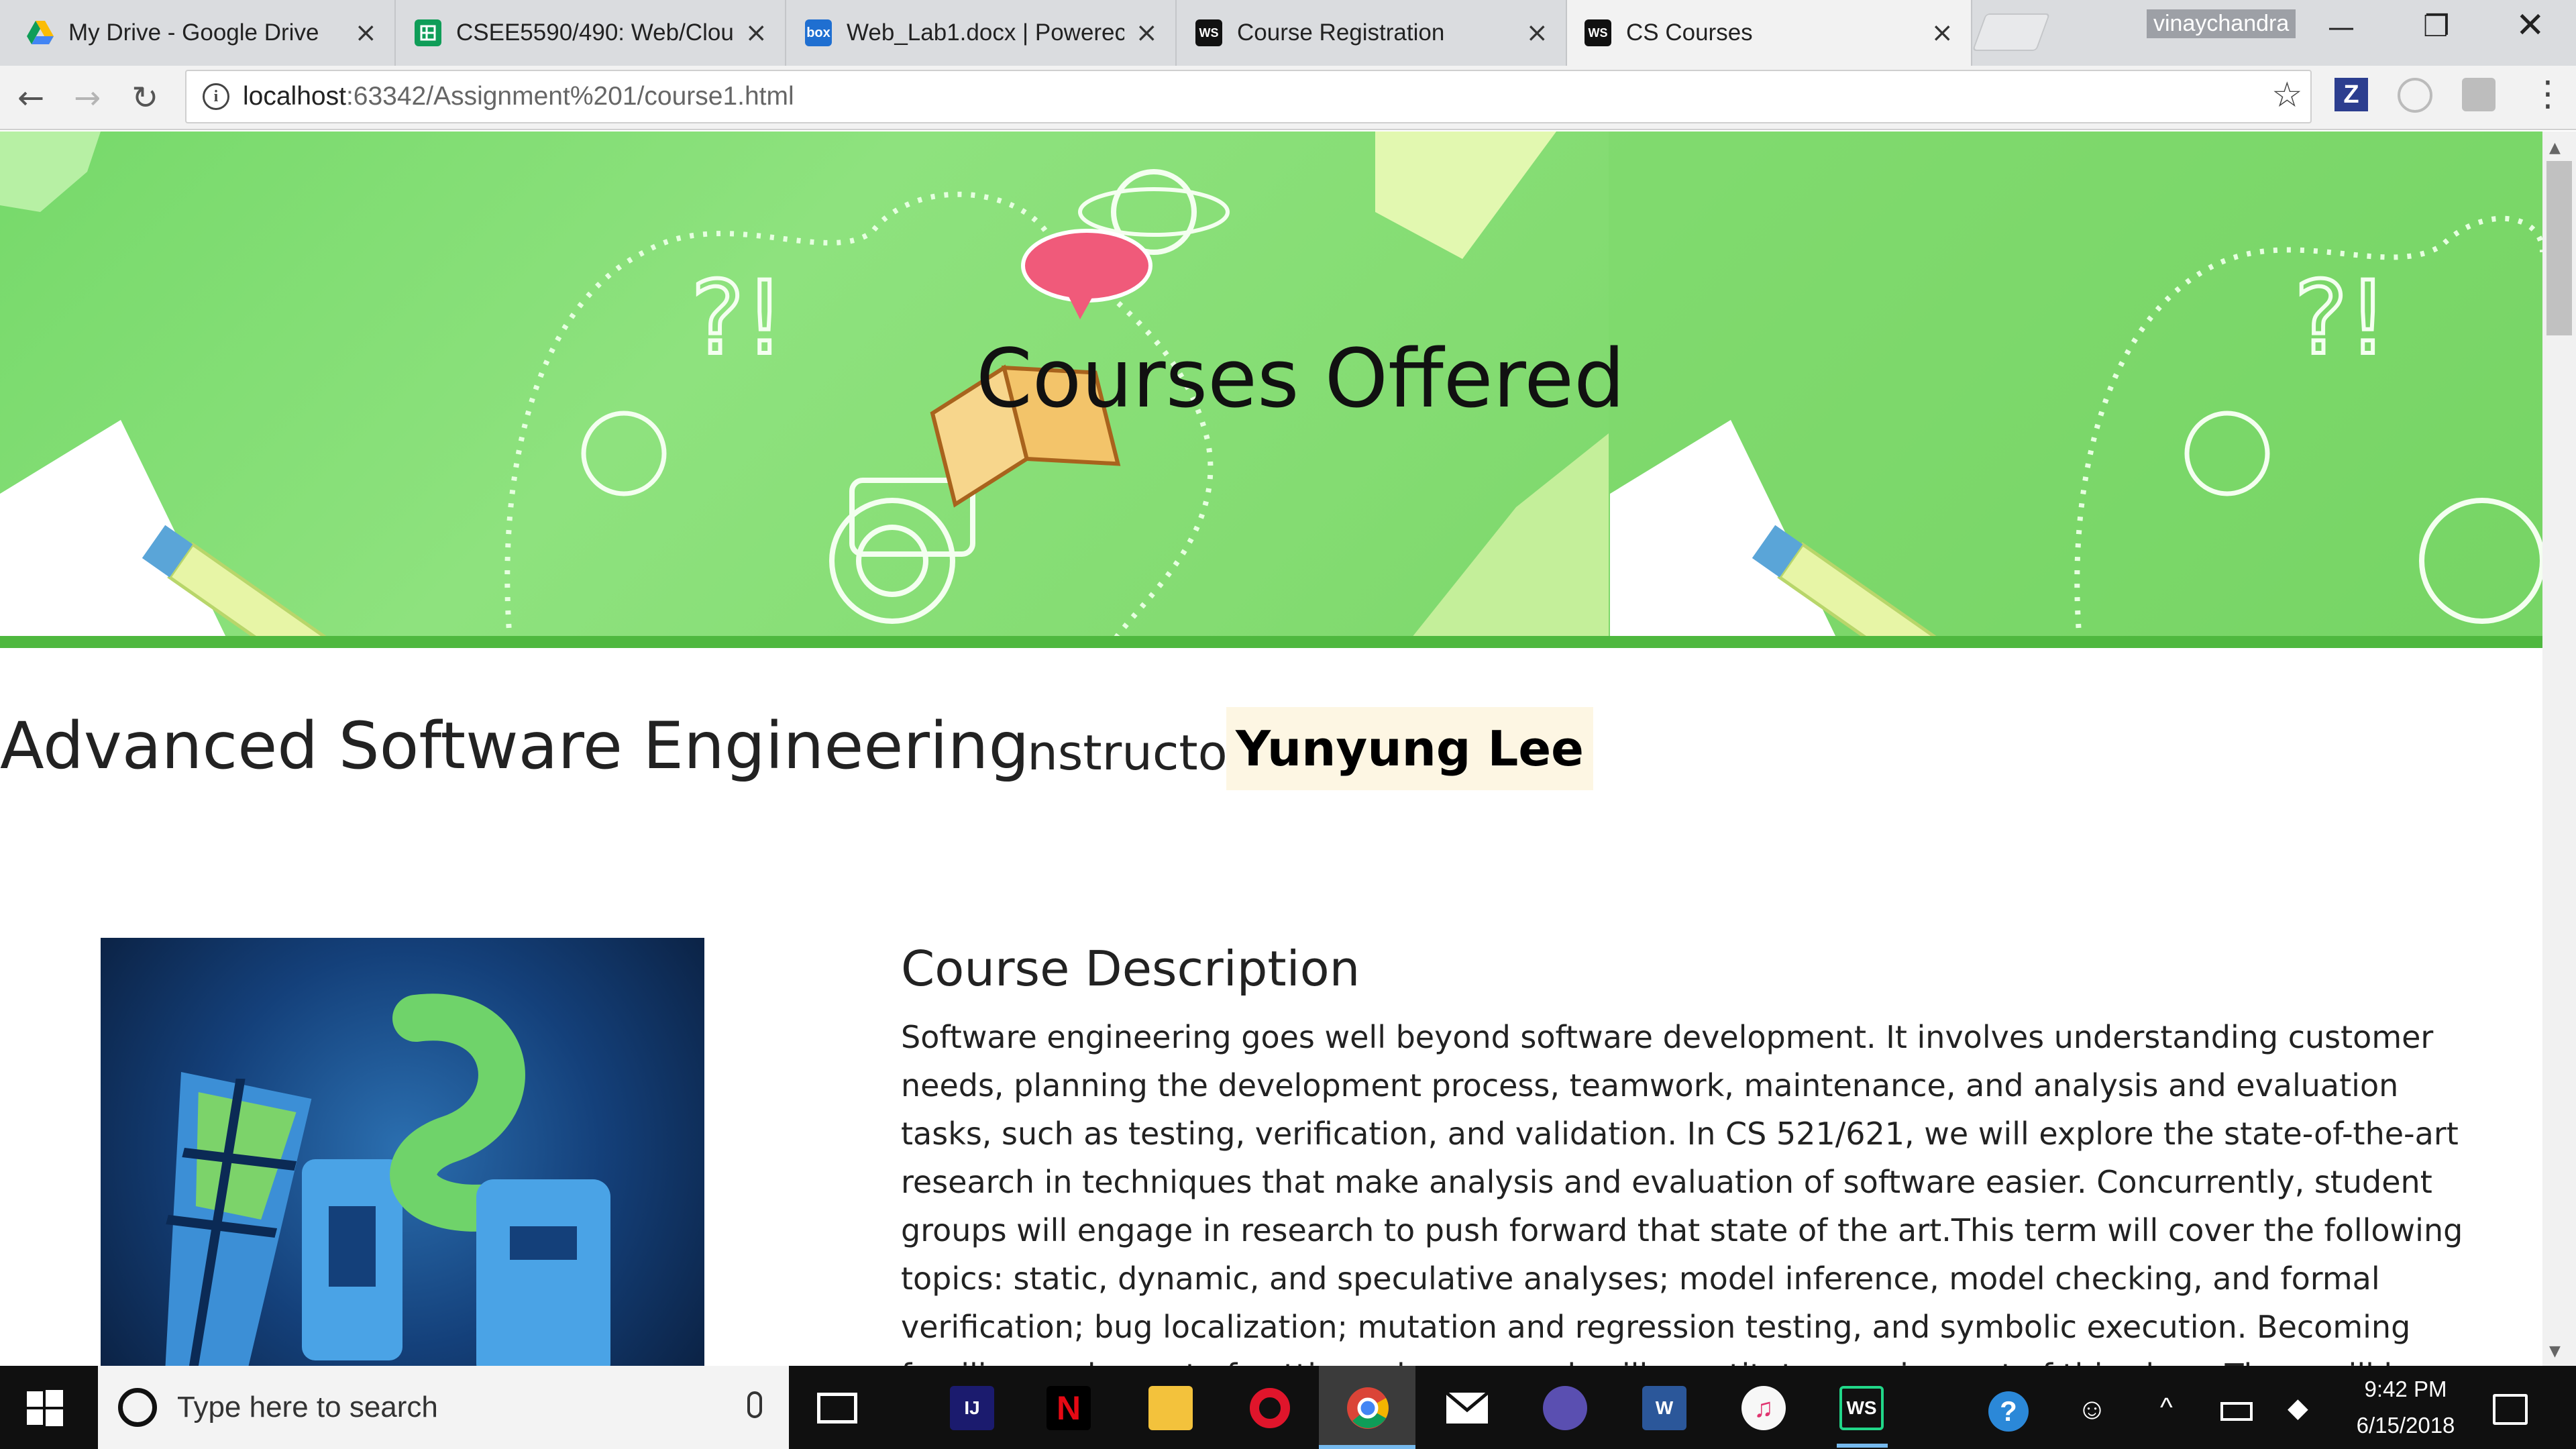 This screenshot has height=1449, width=2576. What do you see at coordinates (515, 746) in the screenshot?
I see `course-title: Advanced Software Engineering` at bounding box center [515, 746].